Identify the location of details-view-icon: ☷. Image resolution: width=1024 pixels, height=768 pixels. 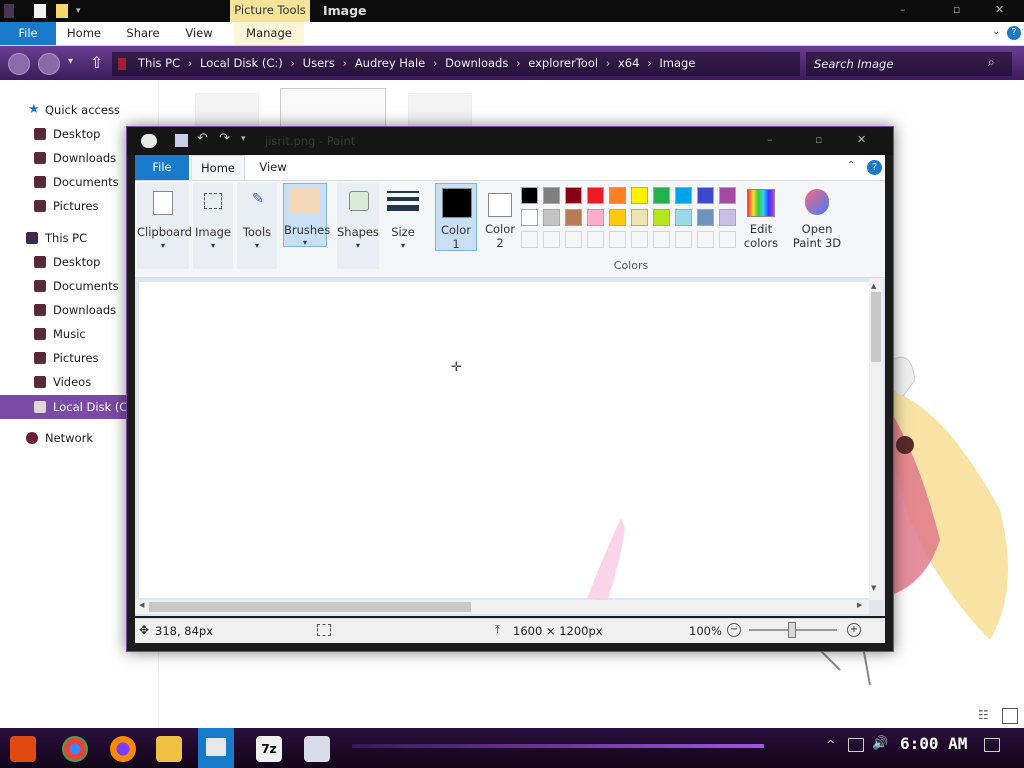
(983, 715).